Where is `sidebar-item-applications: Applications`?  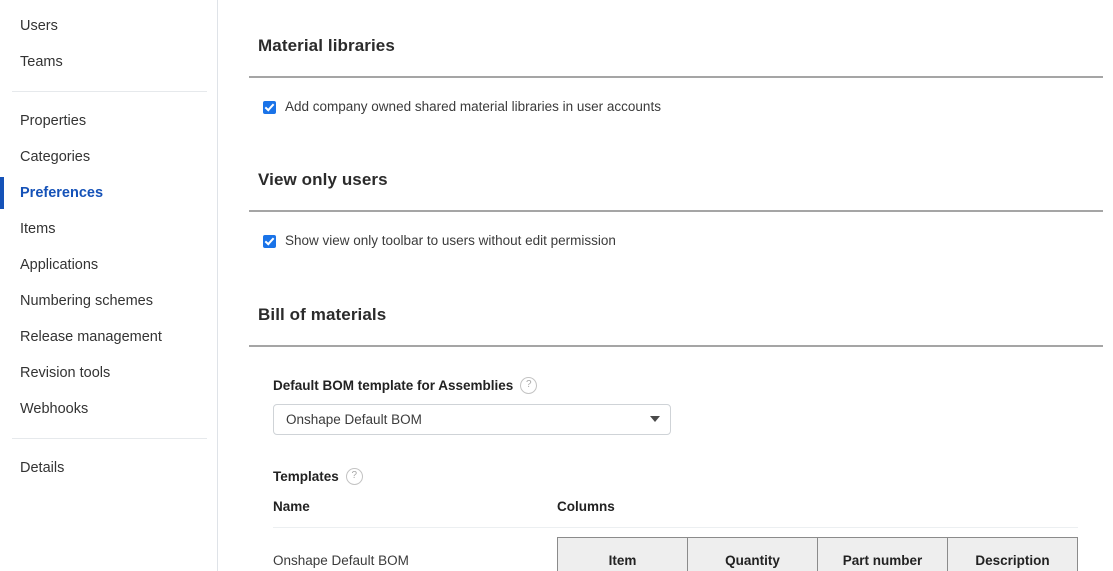 sidebar-item-applications: Applications is located at coordinates (108, 265).